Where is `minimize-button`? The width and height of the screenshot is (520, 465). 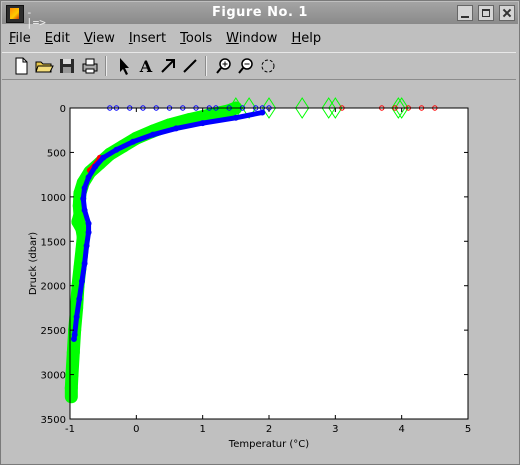 minimize-button is located at coordinates (465, 13).